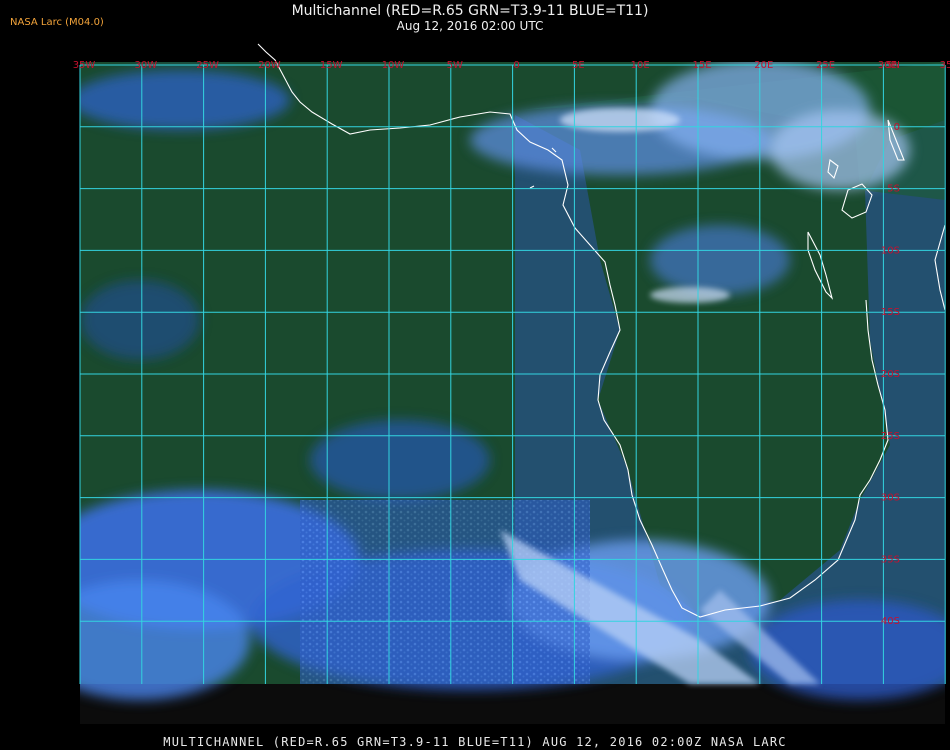 The height and width of the screenshot is (750, 950). I want to click on longitude-label-35E: 35E, so click(945, 65).